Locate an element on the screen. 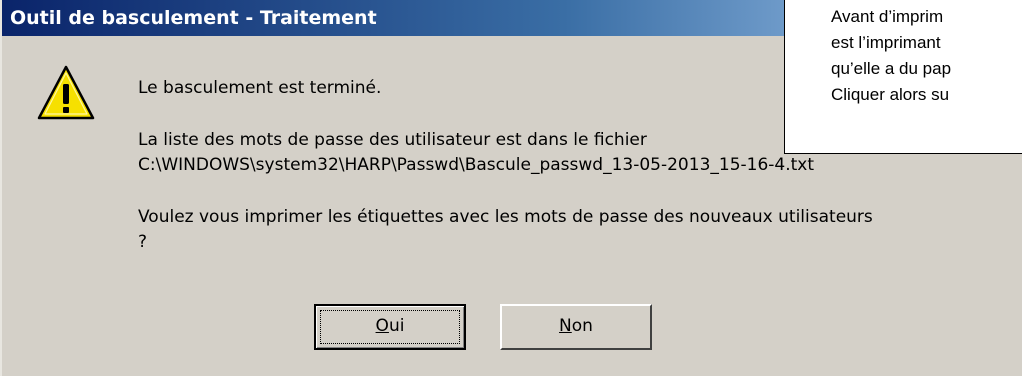 Image resolution: width=1022 pixels, height=376 pixels. note-line-3: qu’elle a du pap is located at coordinates (891, 68).